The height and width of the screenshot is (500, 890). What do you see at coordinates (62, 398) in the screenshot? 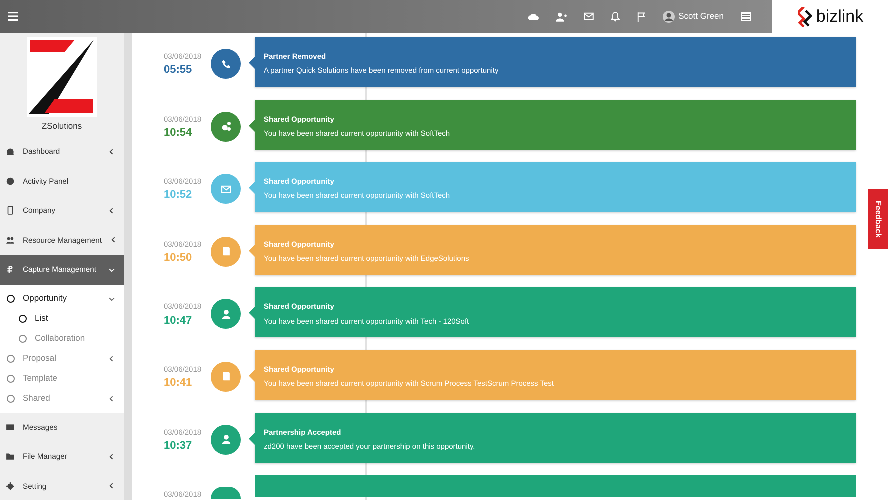
I see `submenu-item: Shared` at bounding box center [62, 398].